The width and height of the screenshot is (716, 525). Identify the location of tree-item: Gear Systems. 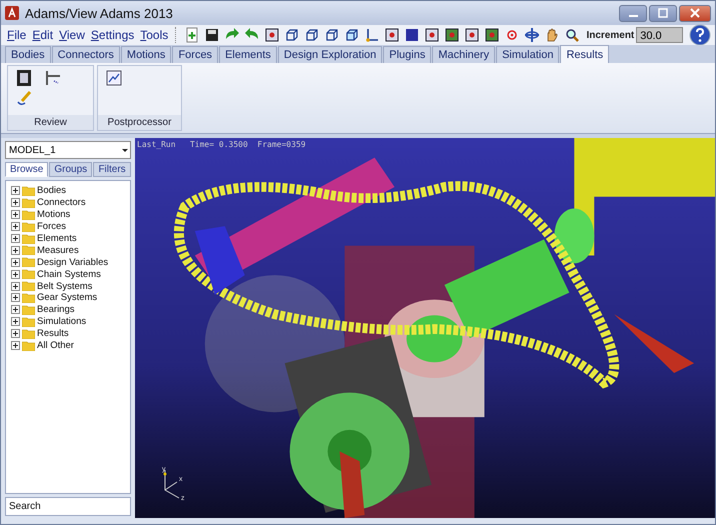
(68, 298).